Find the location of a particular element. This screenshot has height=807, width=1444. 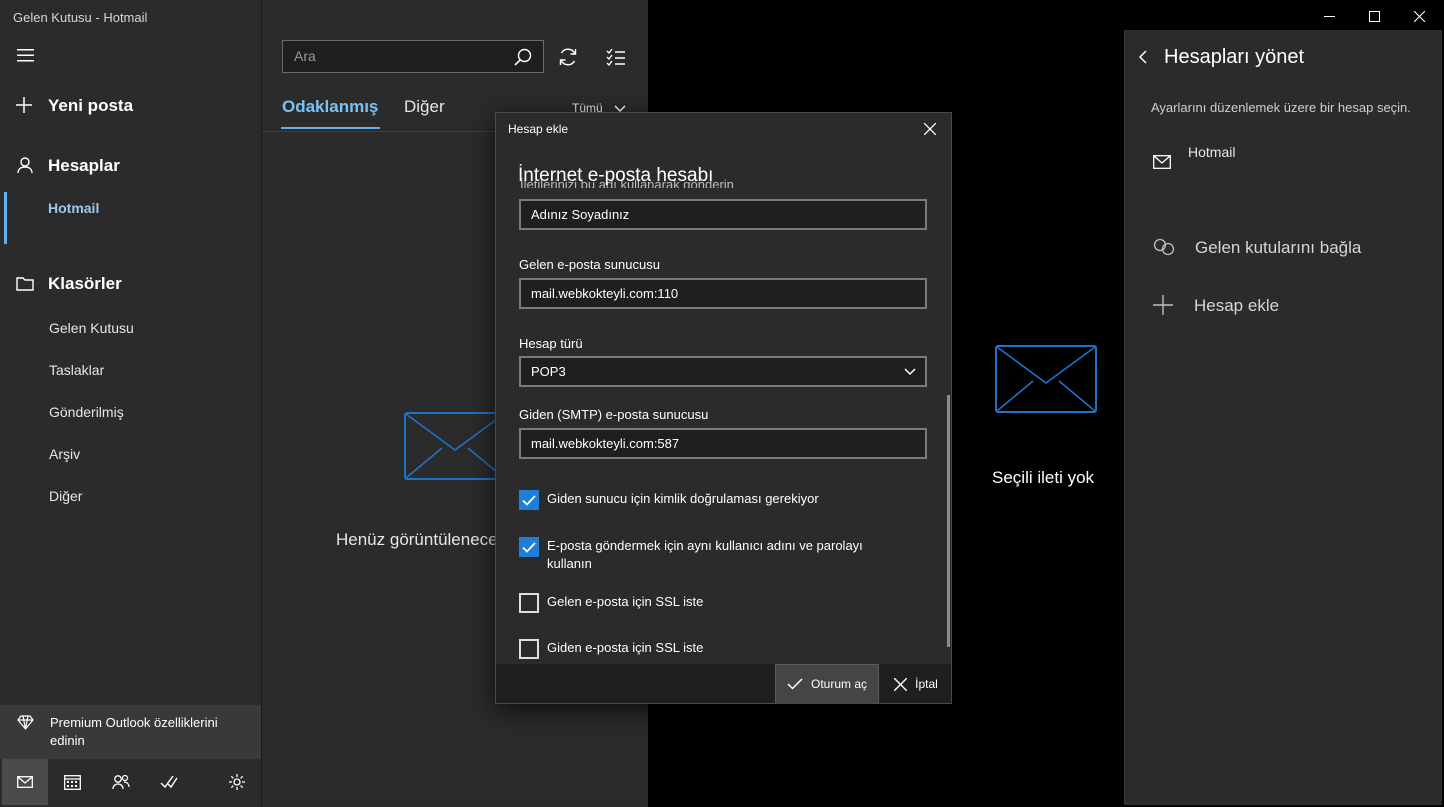

no-message-text: Seçili ileti yok is located at coordinates (1043, 477).